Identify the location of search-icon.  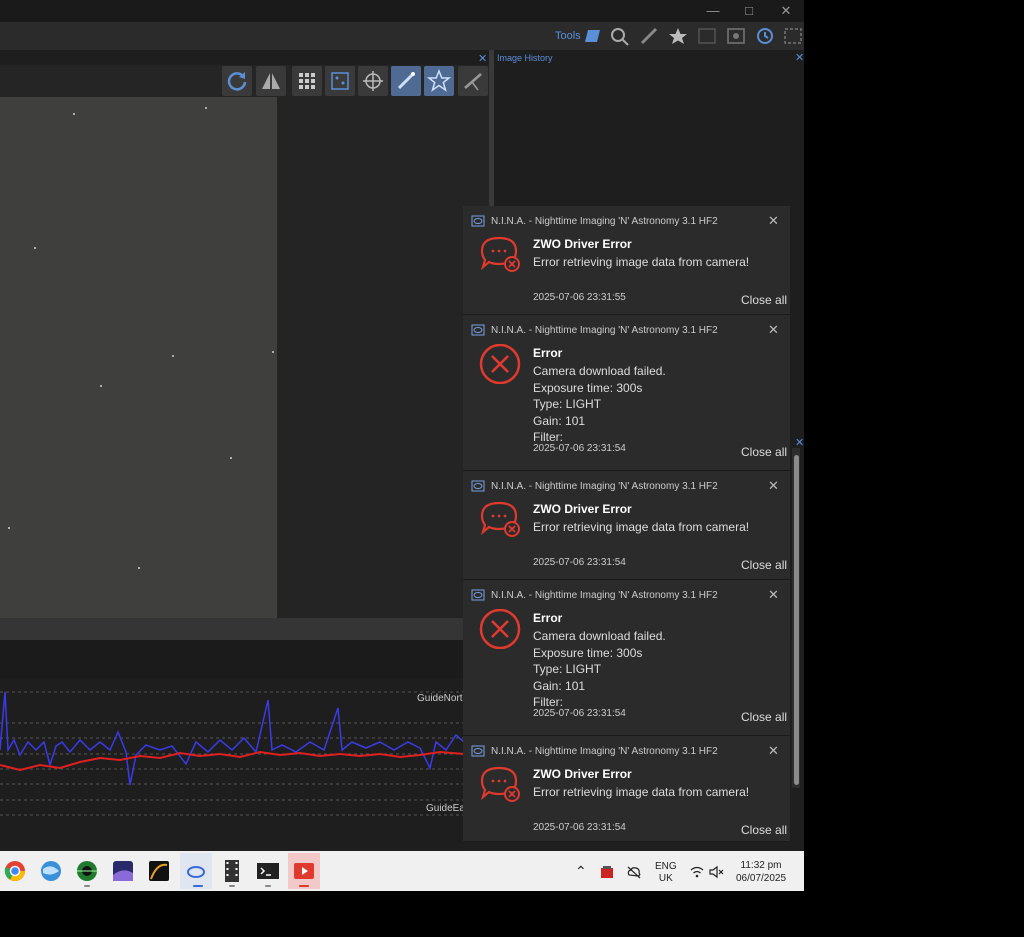
(620, 36).